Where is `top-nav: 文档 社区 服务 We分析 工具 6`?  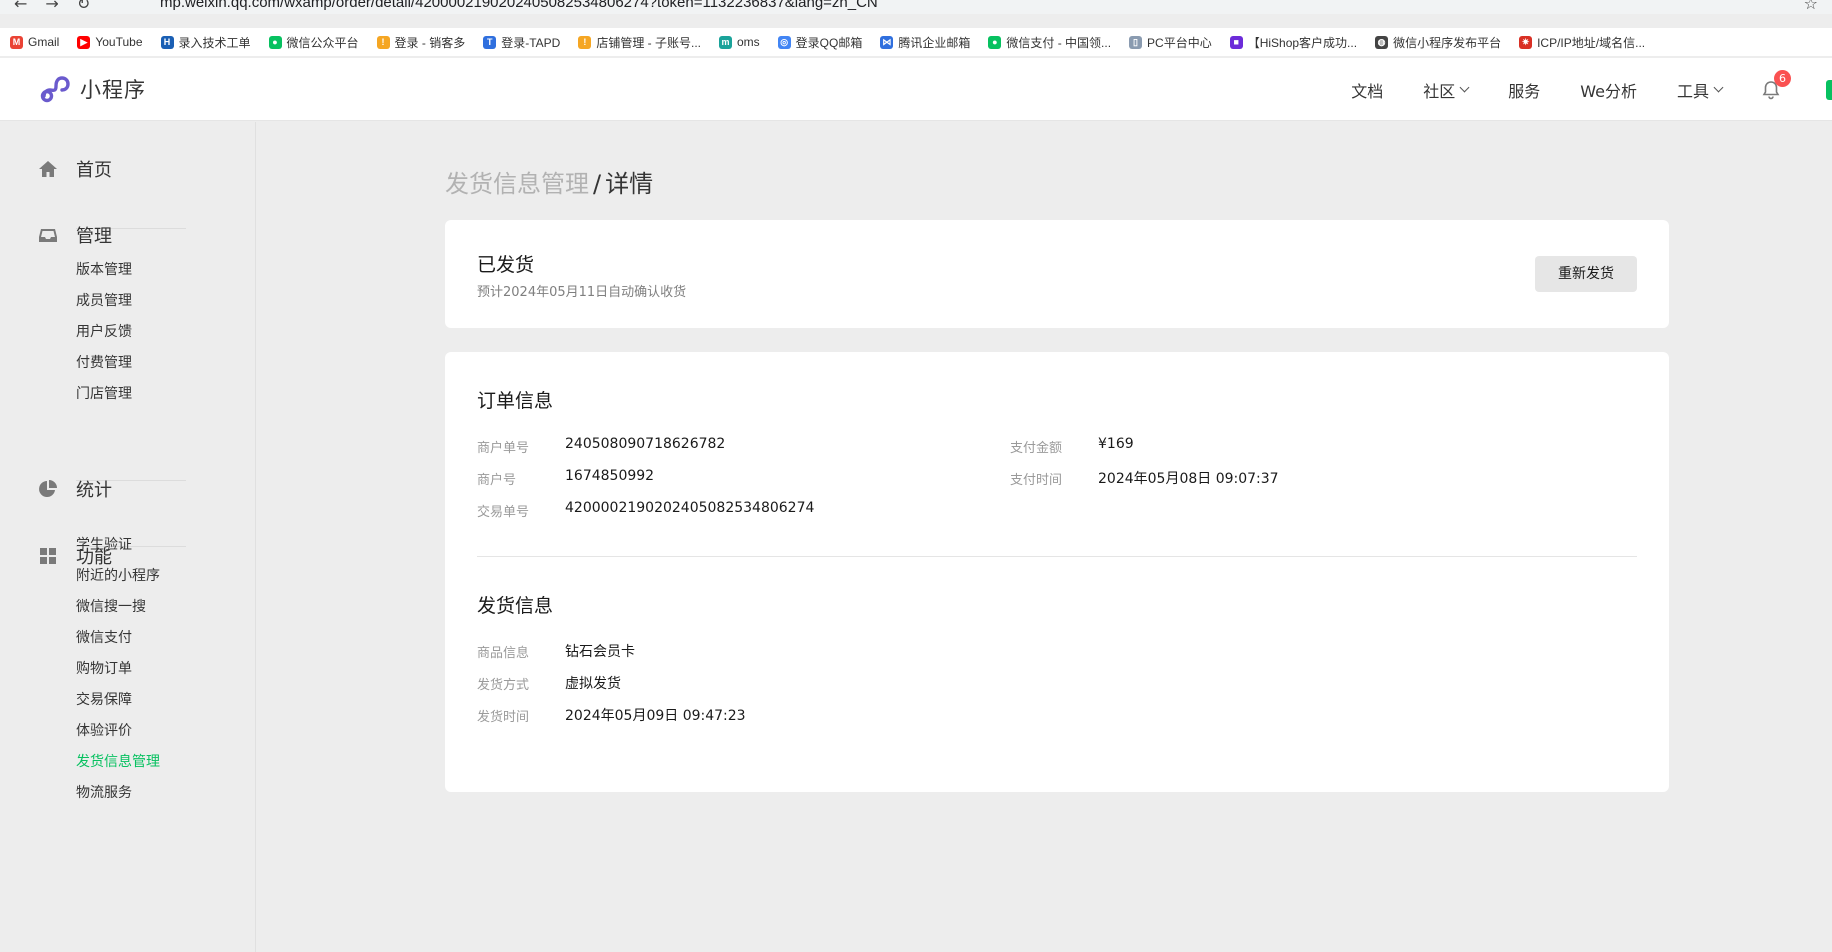 top-nav: 文档 社区 服务 We分析 工具 6 is located at coordinates (1591, 89).